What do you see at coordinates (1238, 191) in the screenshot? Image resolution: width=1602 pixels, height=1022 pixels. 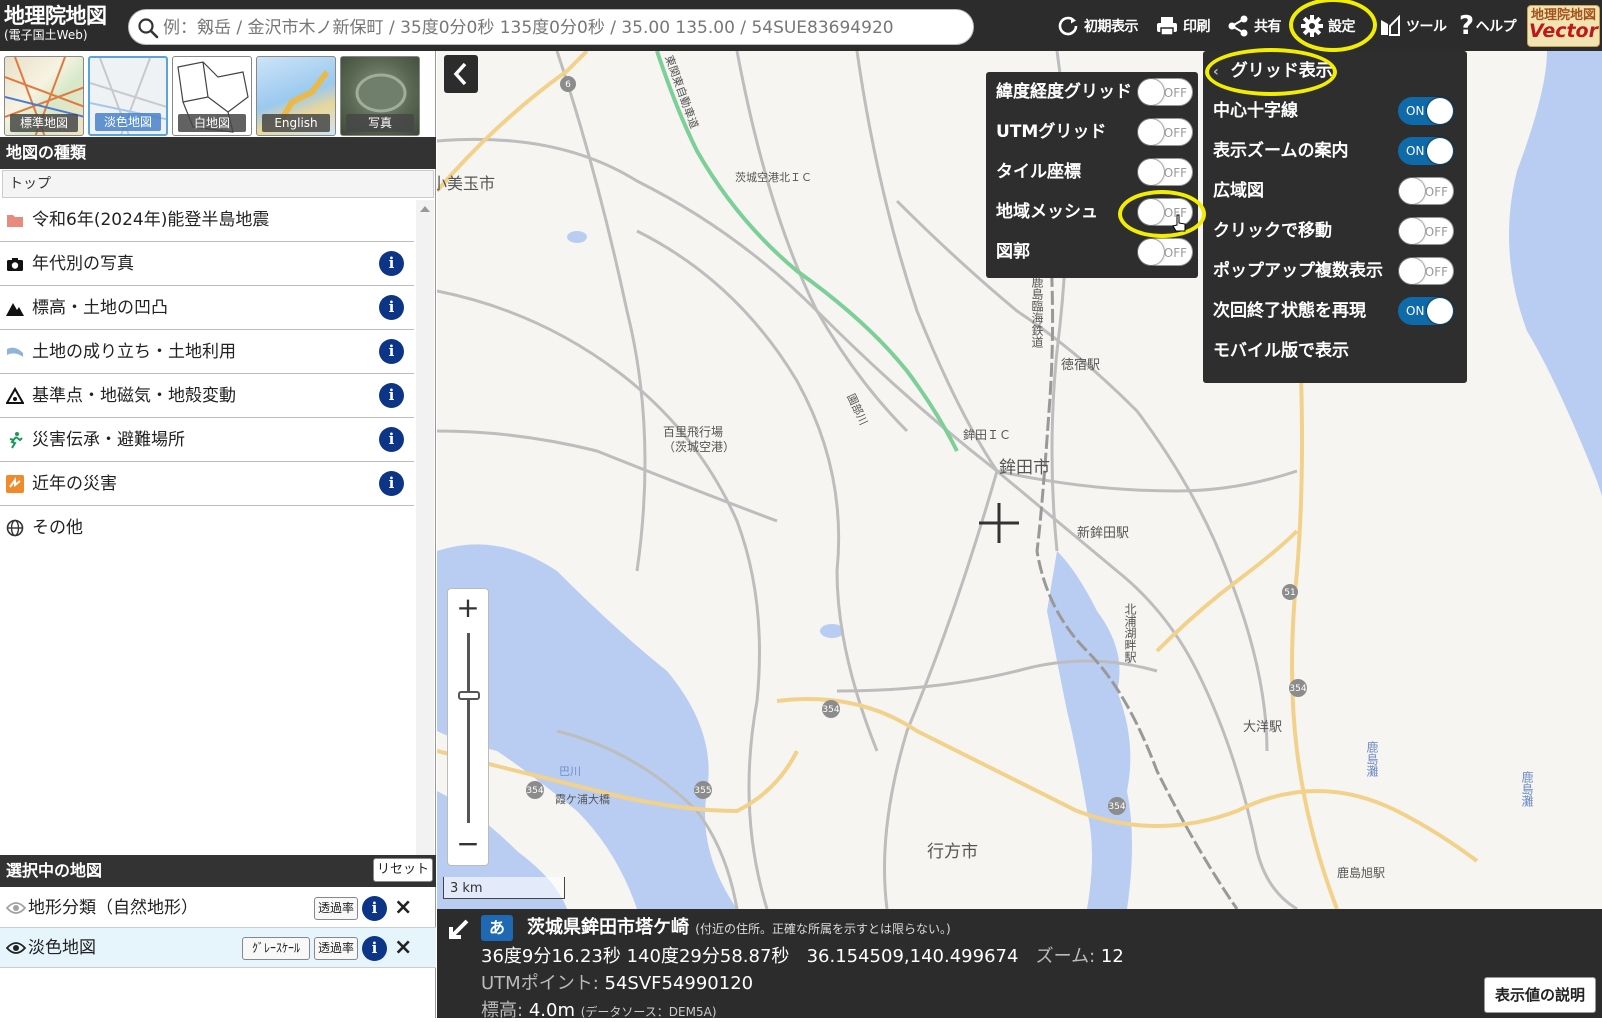 I see `settings-row-label: 広域図` at bounding box center [1238, 191].